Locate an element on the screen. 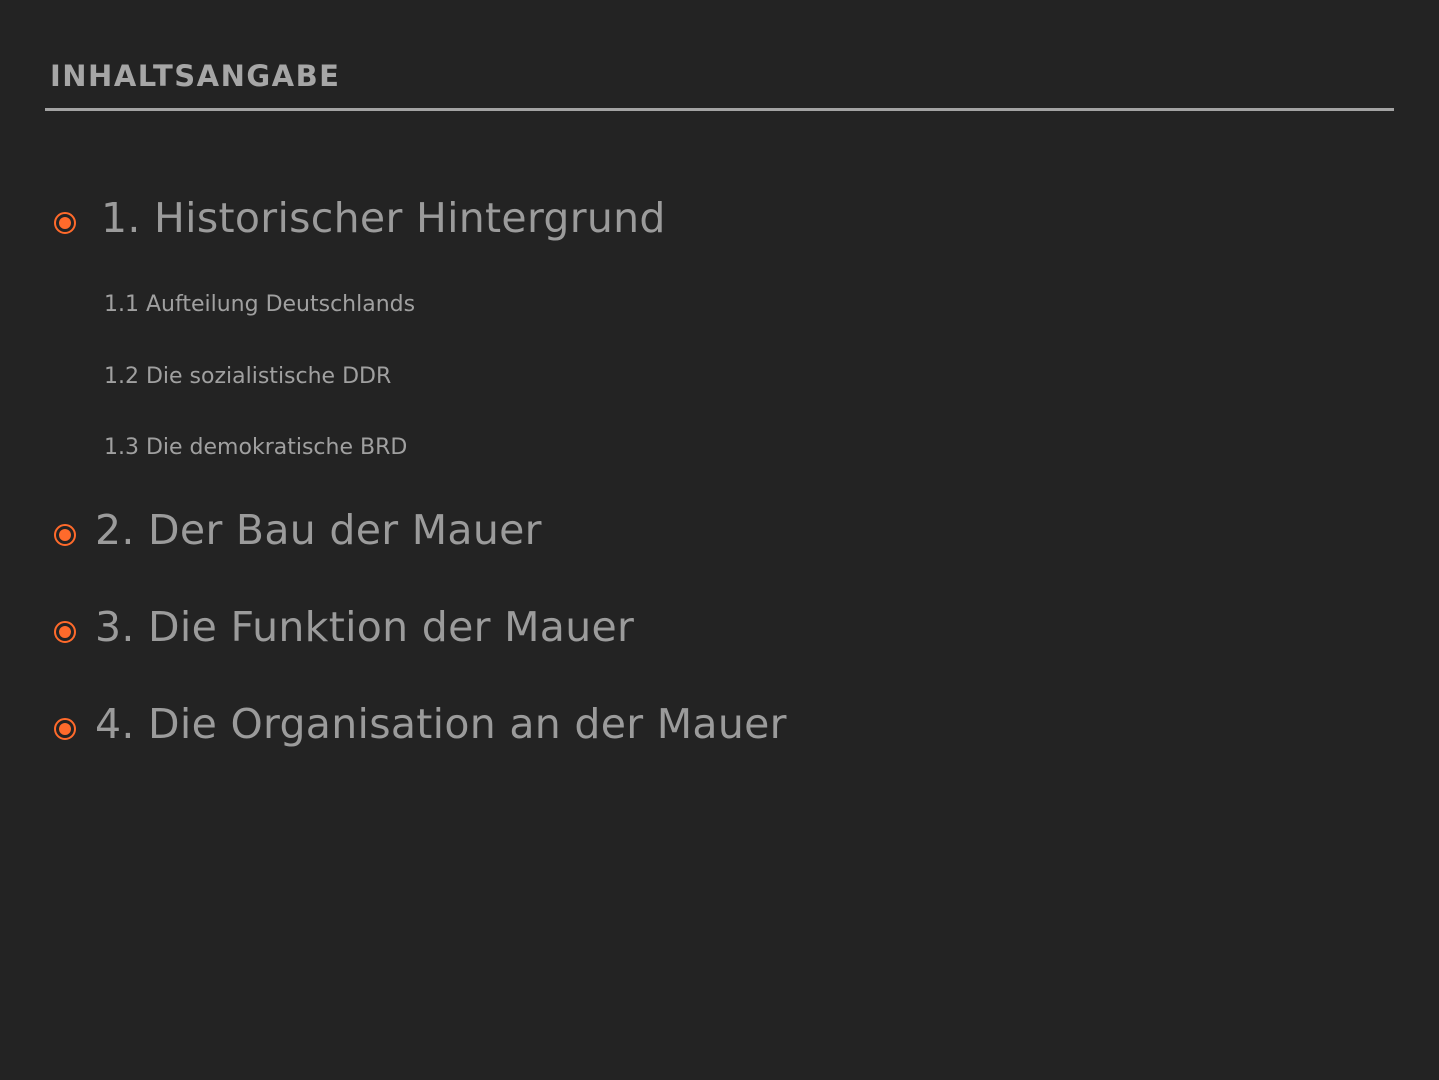 The width and height of the screenshot is (1439, 1080). toc-item-label: 3. Die Funktion der Mauer is located at coordinates (365, 627).